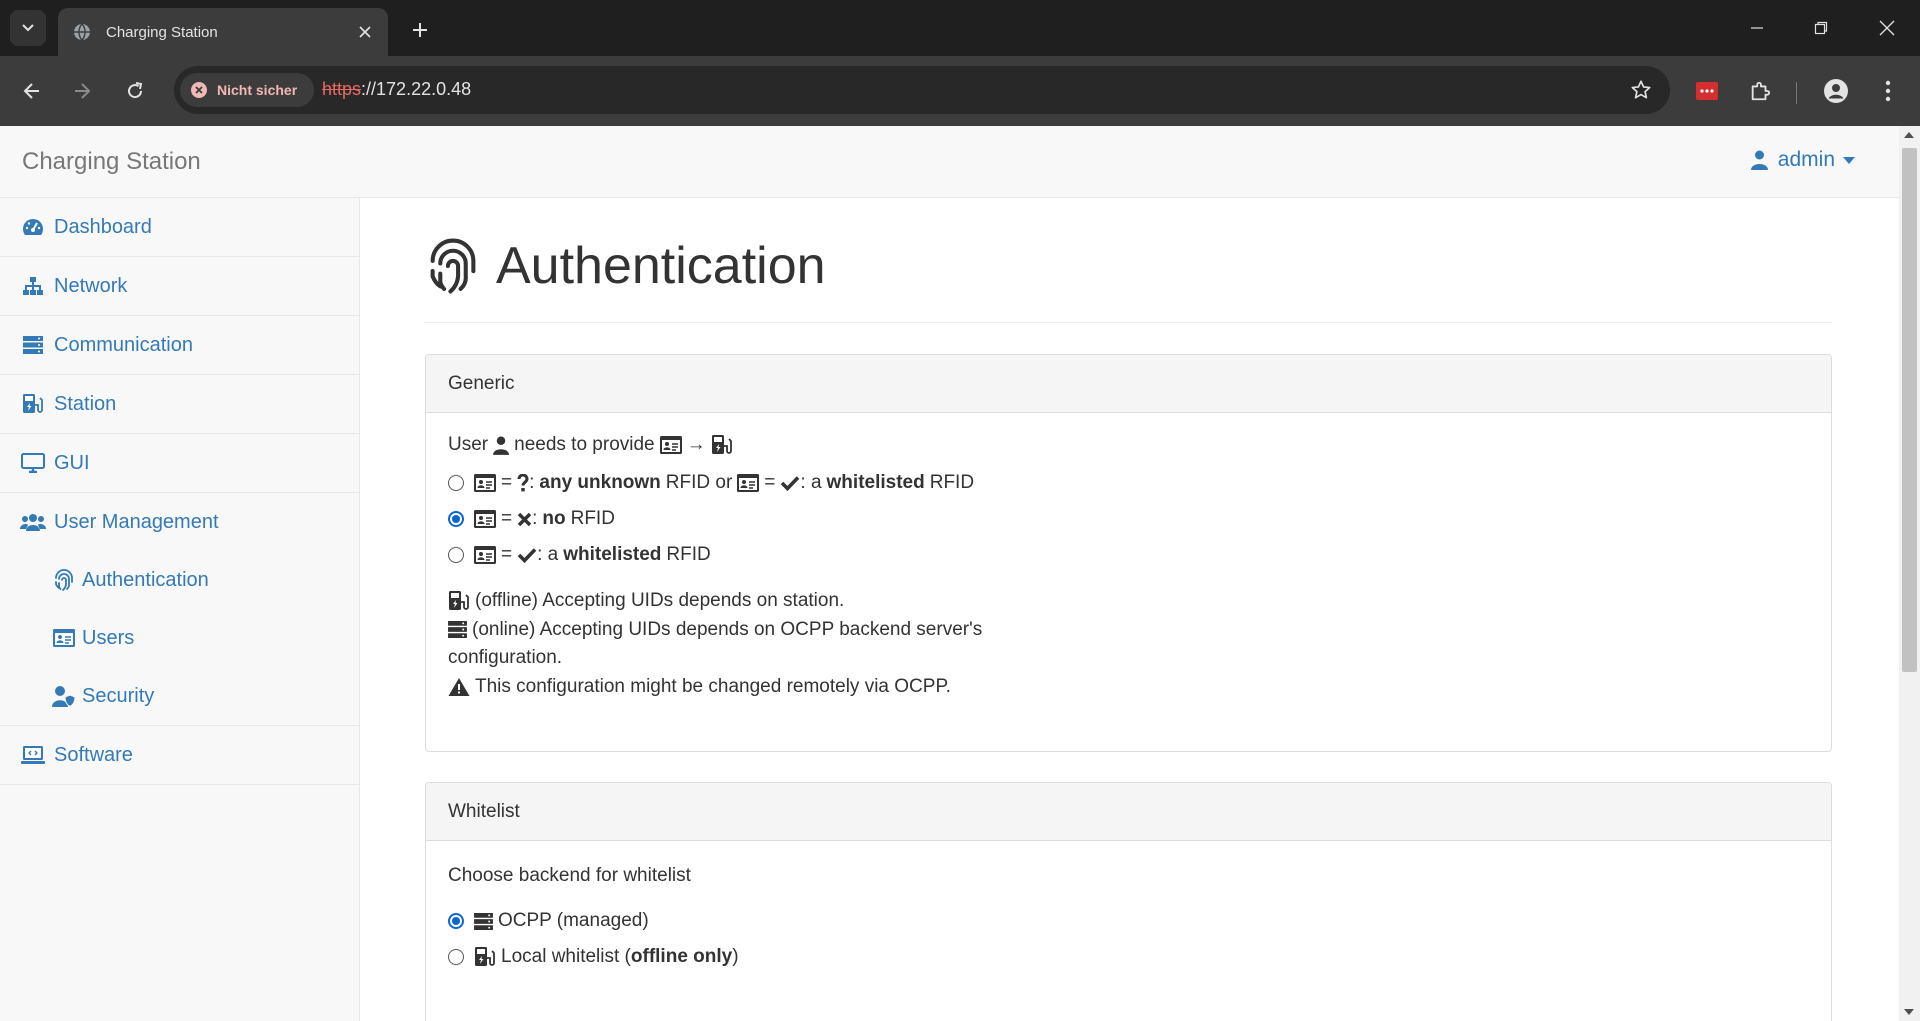 Image resolution: width=1920 pixels, height=1021 pixels. Describe the element at coordinates (1909, 410) in the screenshot. I see `scrollbar-thumb` at that location.